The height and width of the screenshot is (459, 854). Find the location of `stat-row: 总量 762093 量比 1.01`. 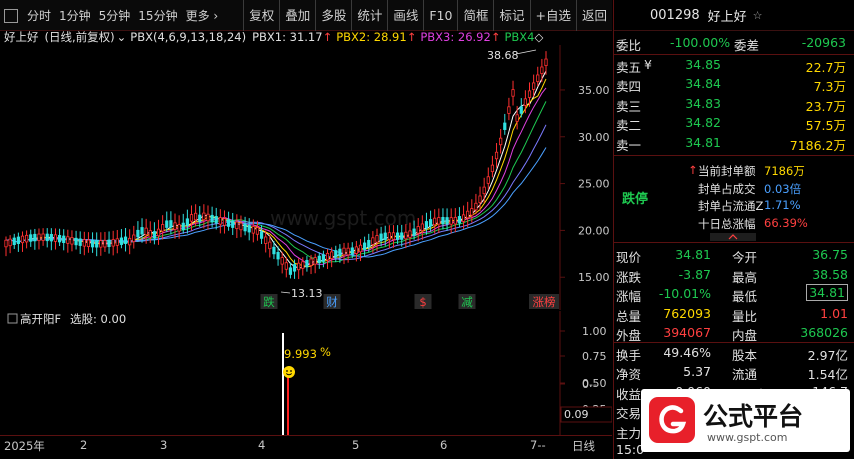

stat-row: 总量 762093 量比 1.01 is located at coordinates (734, 314).